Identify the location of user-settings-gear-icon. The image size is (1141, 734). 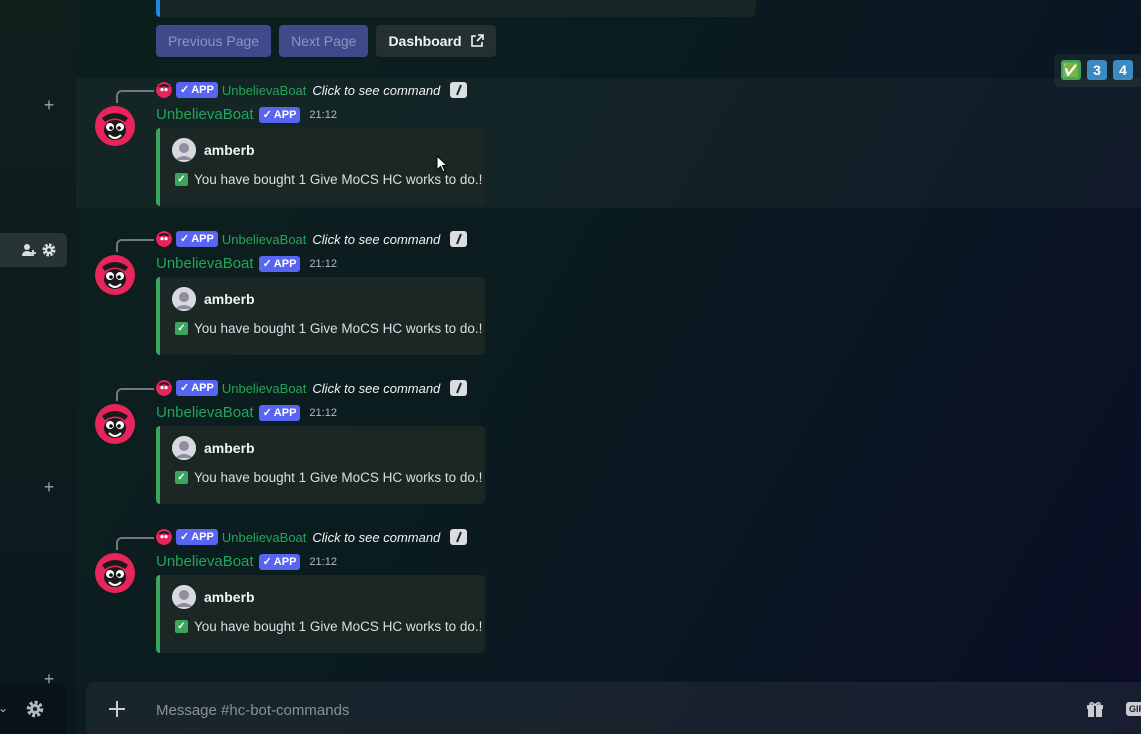
(35, 709).